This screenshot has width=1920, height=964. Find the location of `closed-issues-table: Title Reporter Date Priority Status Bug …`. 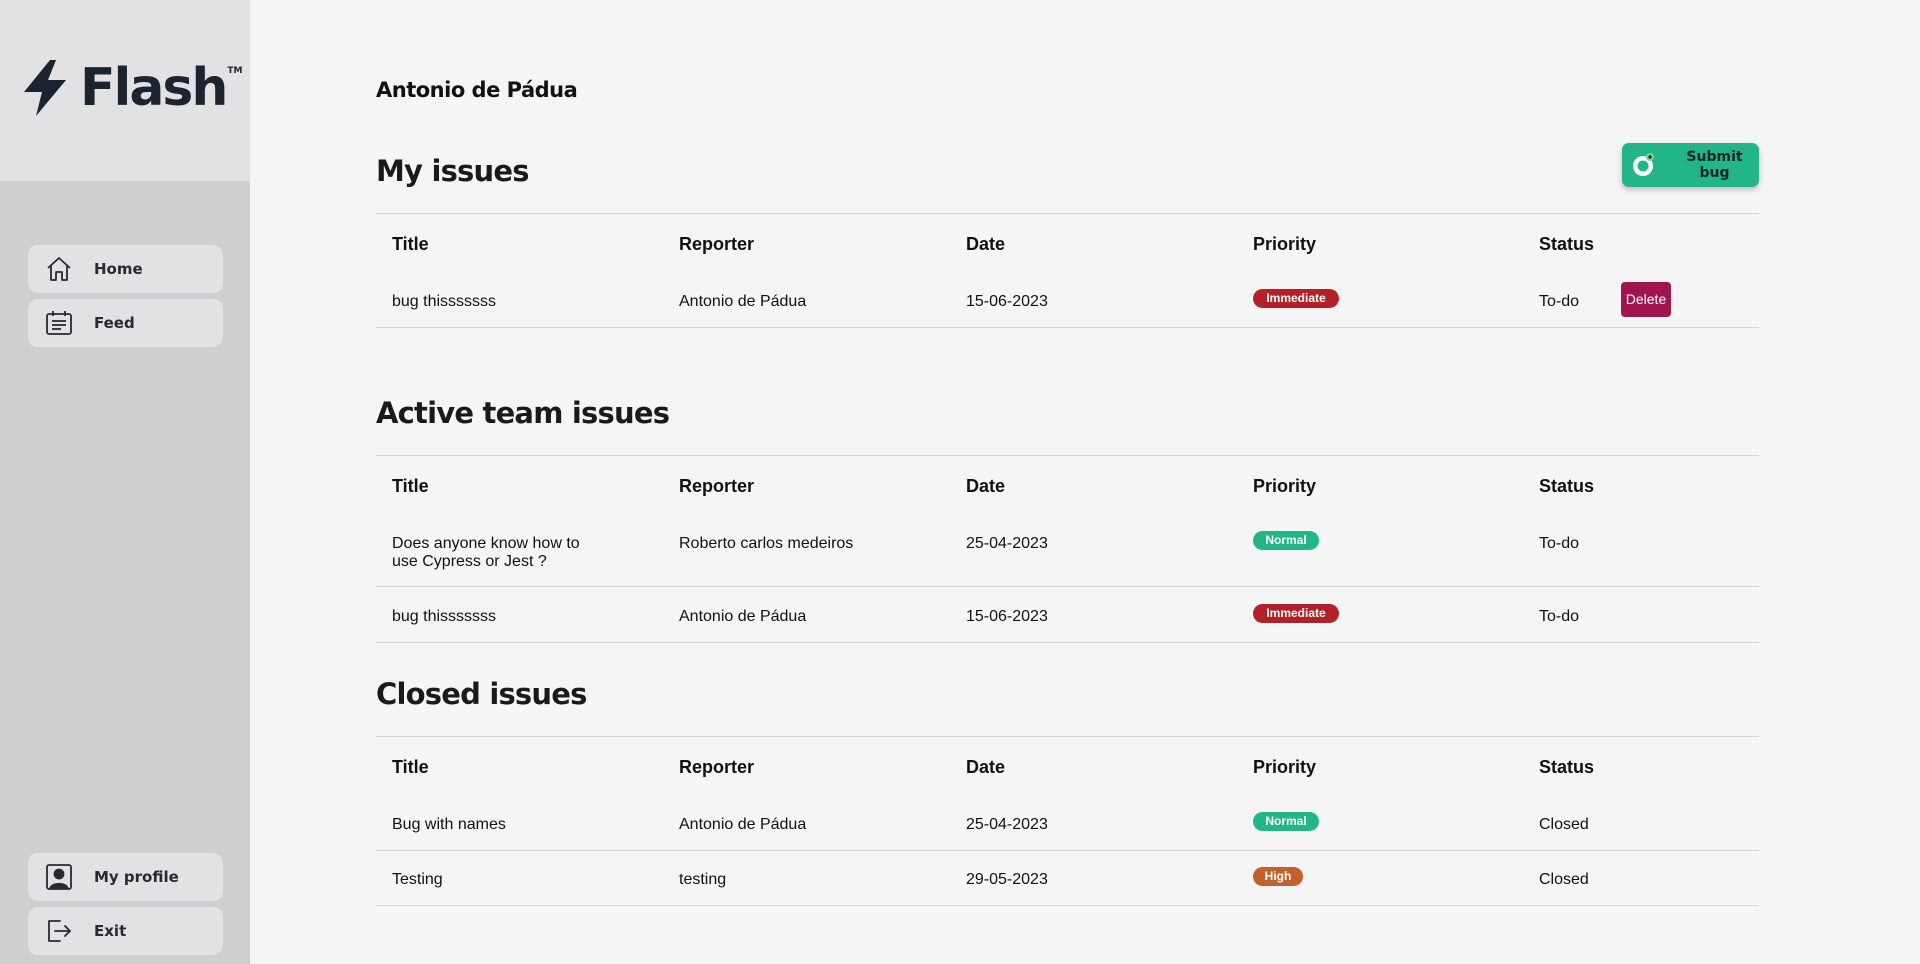

closed-issues-table: Title Reporter Date Priority Status Bug … is located at coordinates (1067, 821).